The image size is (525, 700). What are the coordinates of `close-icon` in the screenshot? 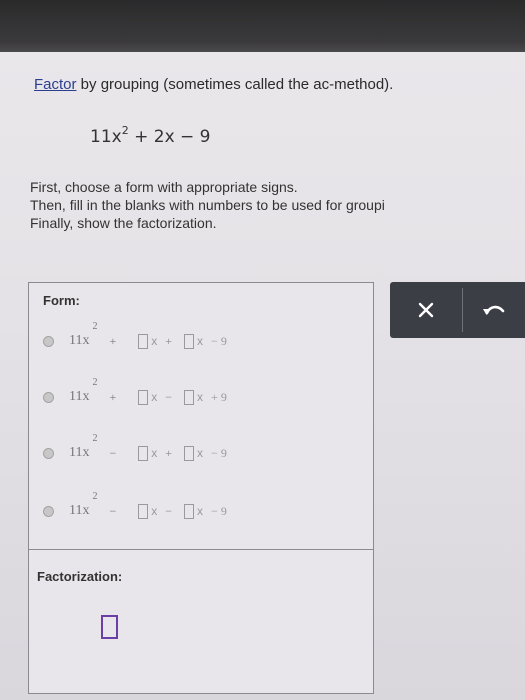 It's located at (426, 310).